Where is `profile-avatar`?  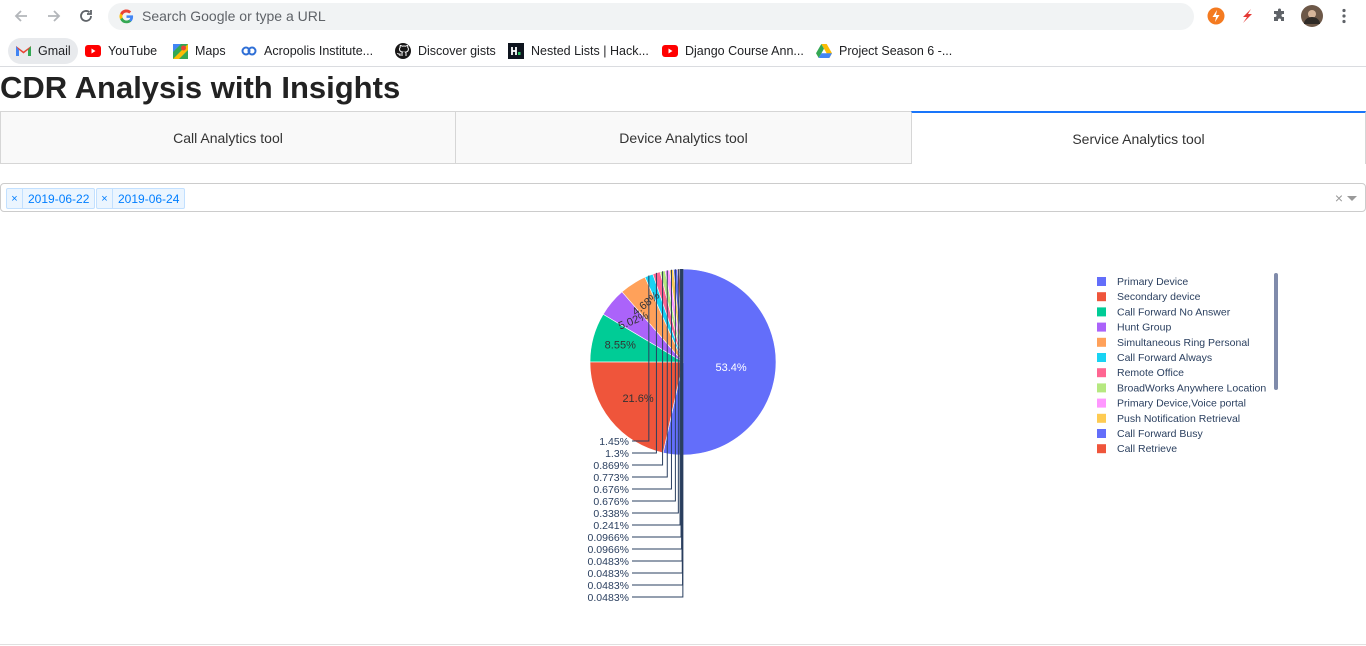
profile-avatar is located at coordinates (1312, 16).